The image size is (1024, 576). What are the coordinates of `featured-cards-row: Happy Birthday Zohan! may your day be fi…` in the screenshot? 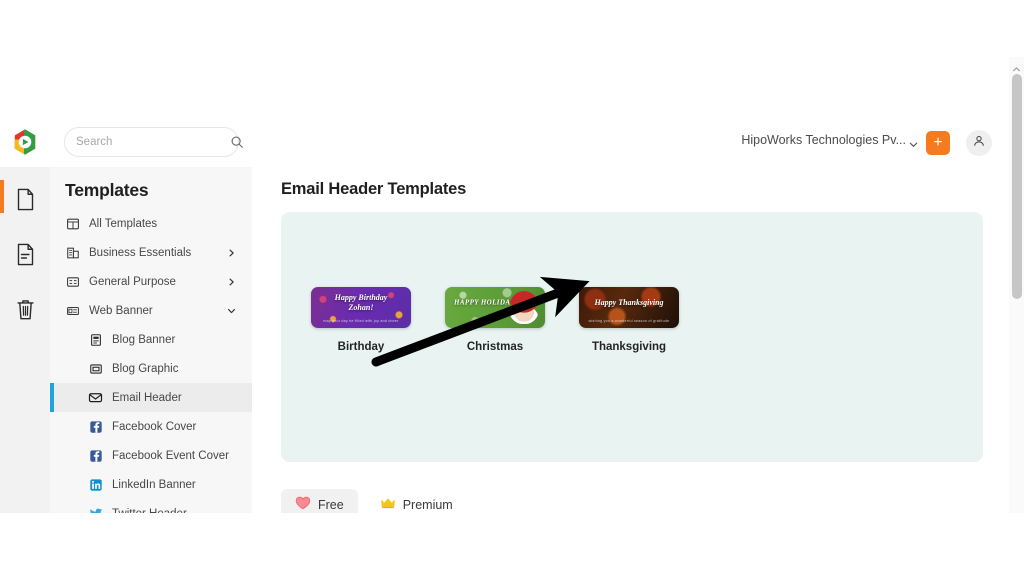 It's located at (632, 320).